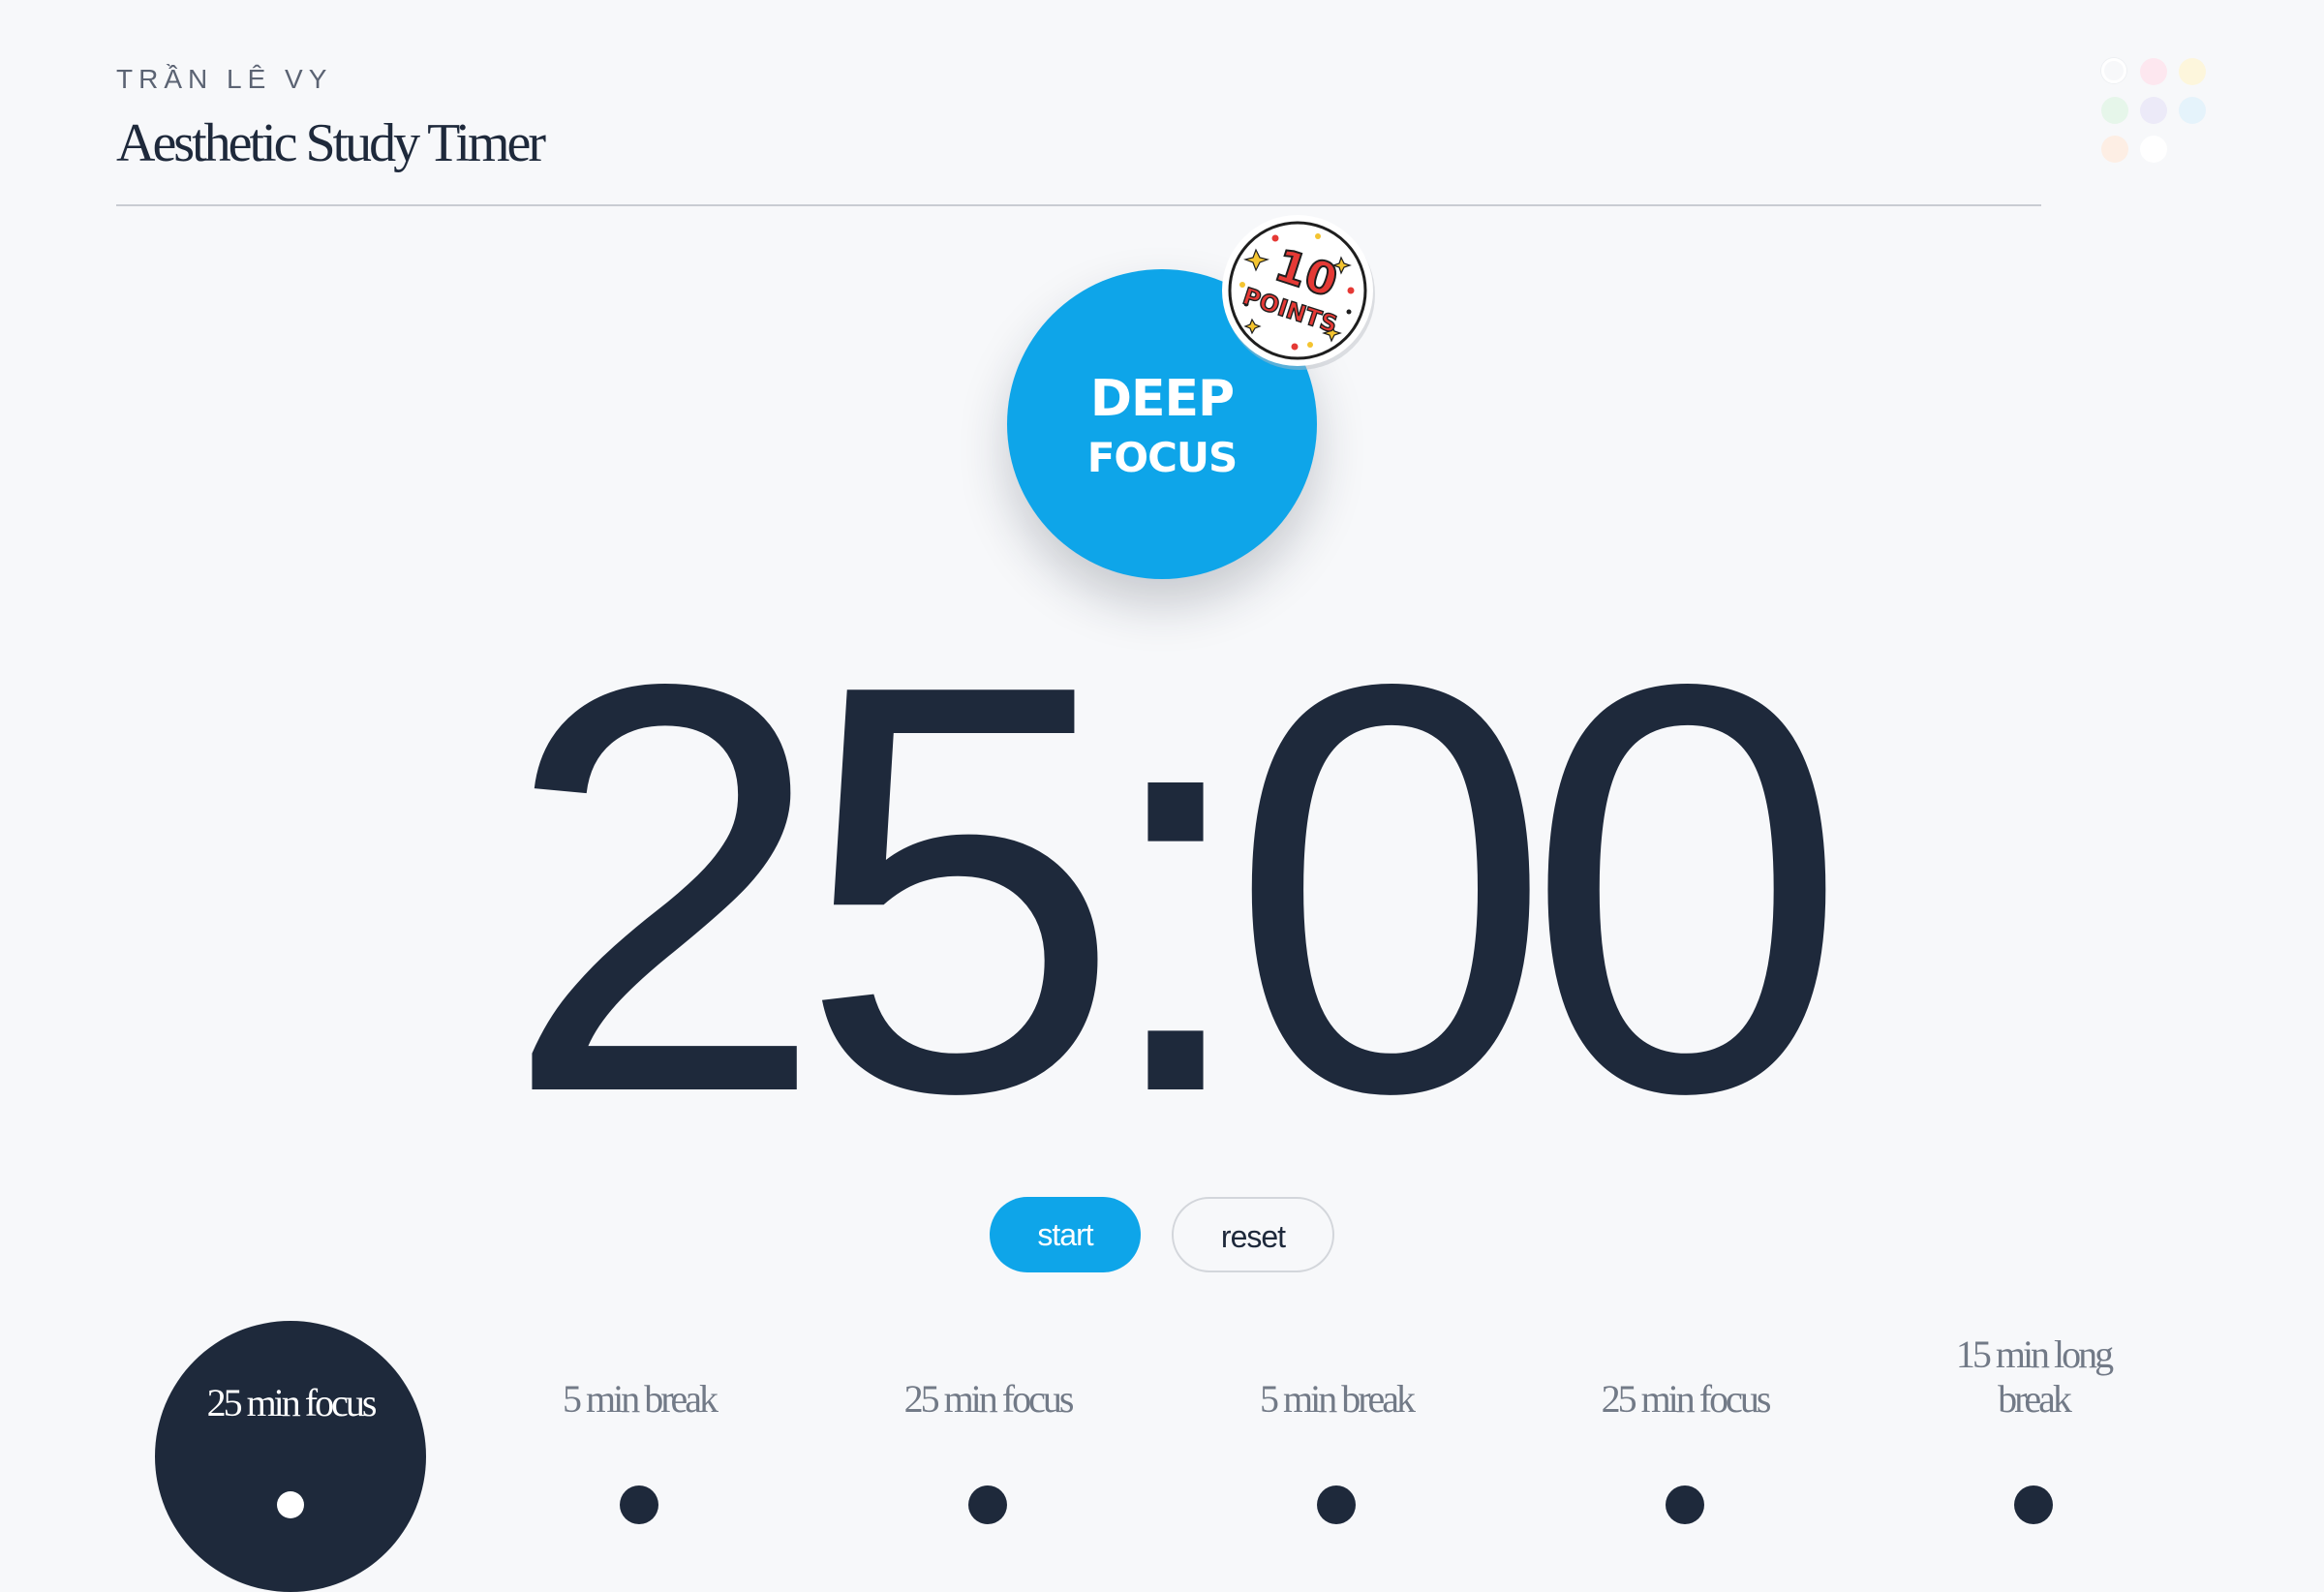  What do you see at coordinates (1162, 399) in the screenshot?
I see `mode-badge-line1: DEEP` at bounding box center [1162, 399].